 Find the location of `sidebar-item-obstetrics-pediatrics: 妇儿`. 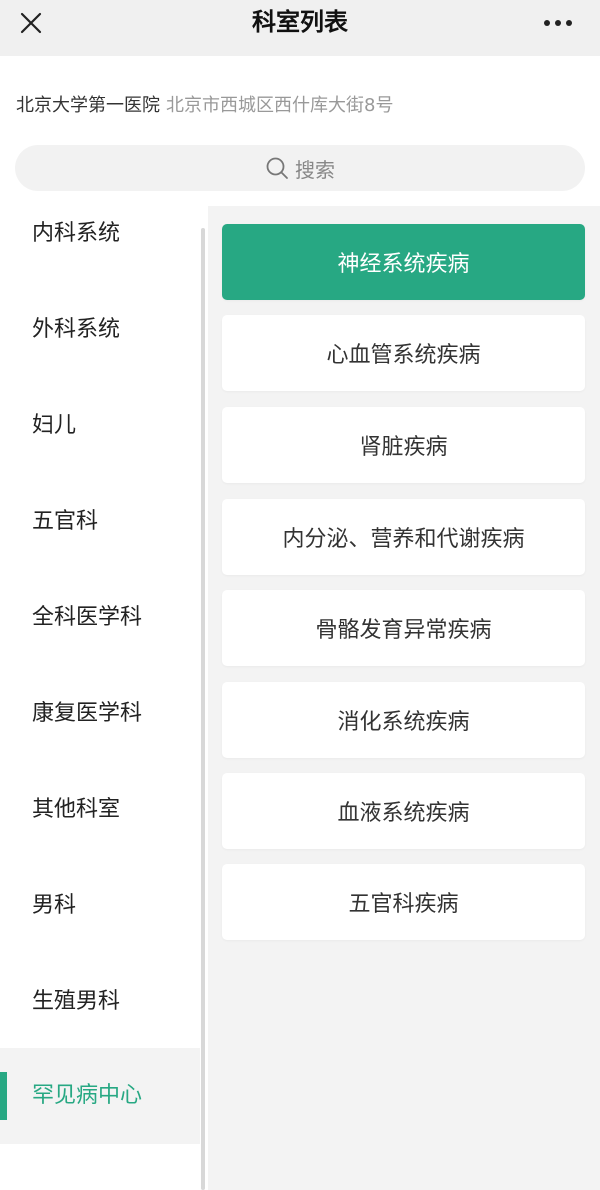

sidebar-item-obstetrics-pediatrics: 妇儿 is located at coordinates (100, 426).